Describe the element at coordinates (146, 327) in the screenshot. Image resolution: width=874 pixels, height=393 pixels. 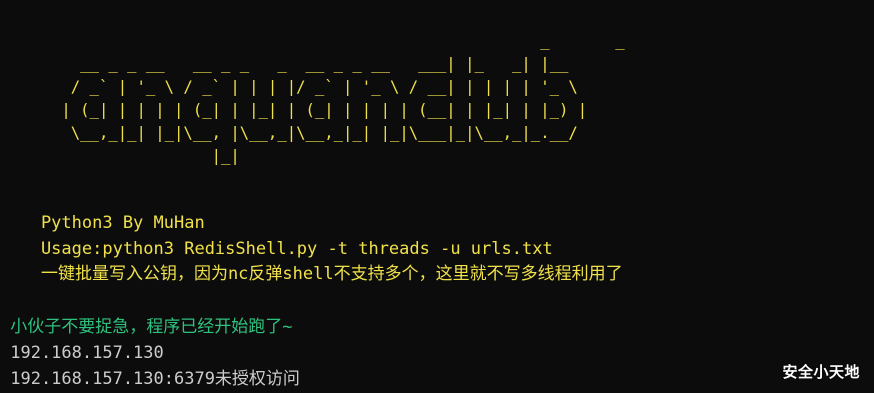
I see `status-line: 小伙子不要捉急，程序已经开始跑了~` at that location.